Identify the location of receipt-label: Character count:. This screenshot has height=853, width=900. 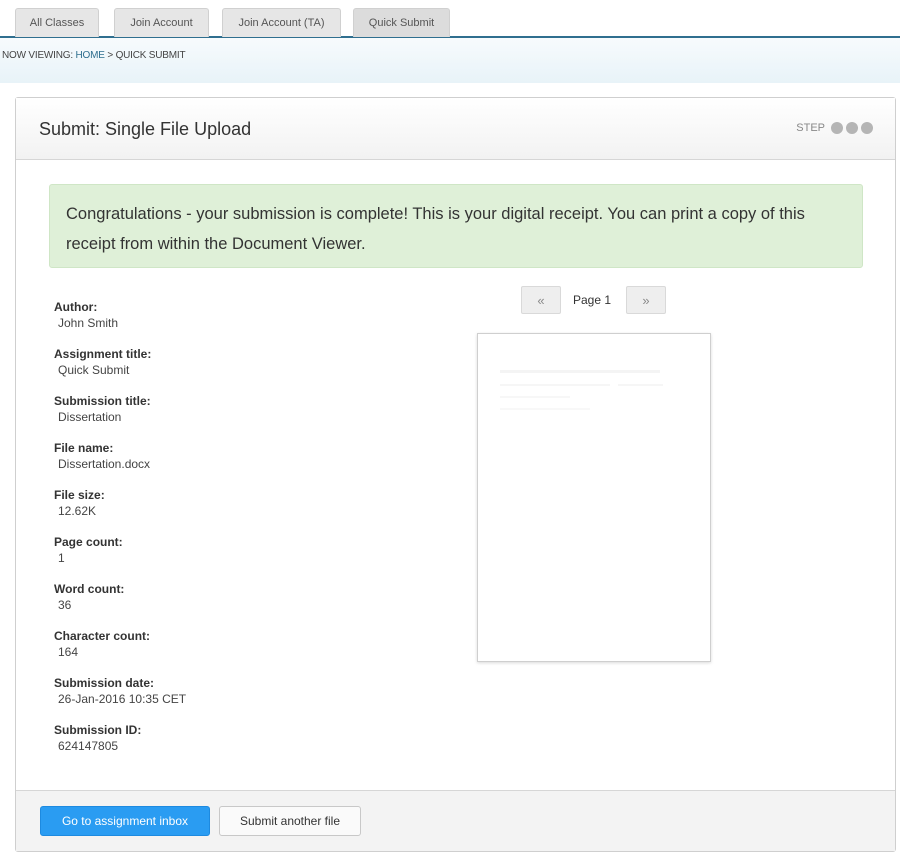
(102, 636).